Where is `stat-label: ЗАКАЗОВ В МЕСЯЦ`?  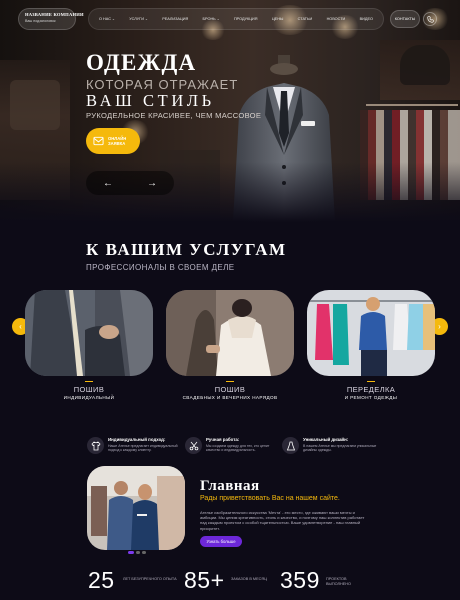
stat-label: ЗАКАЗОВ В МЕСЯЦ is located at coordinates (249, 579).